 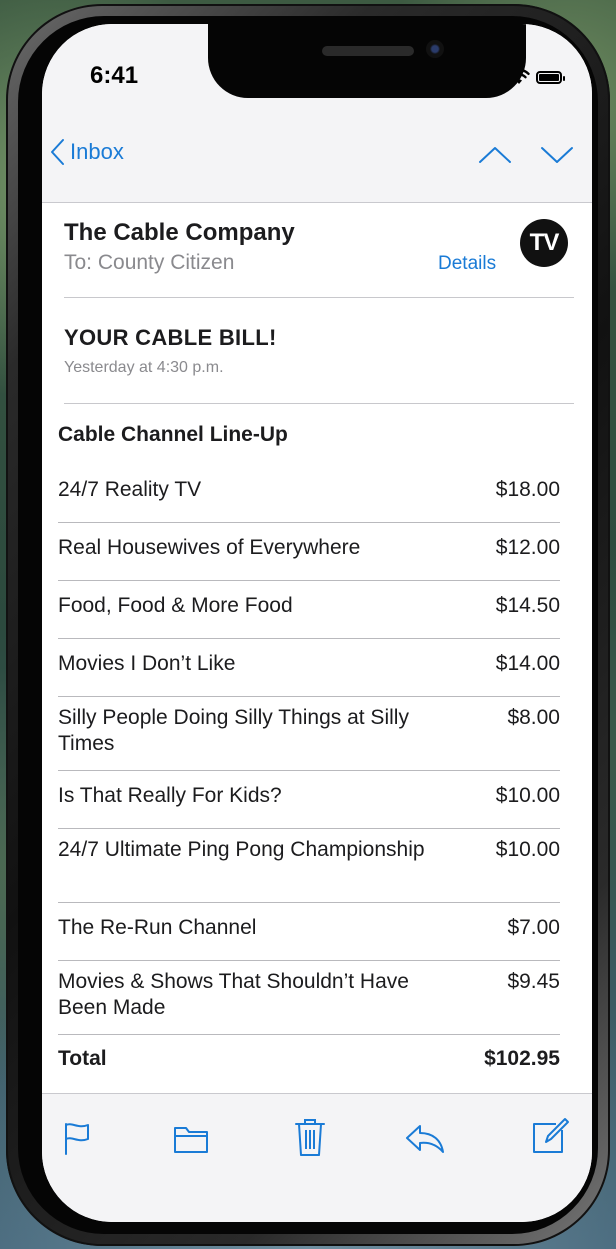 I want to click on channel-price: $9.45, so click(x=533, y=981).